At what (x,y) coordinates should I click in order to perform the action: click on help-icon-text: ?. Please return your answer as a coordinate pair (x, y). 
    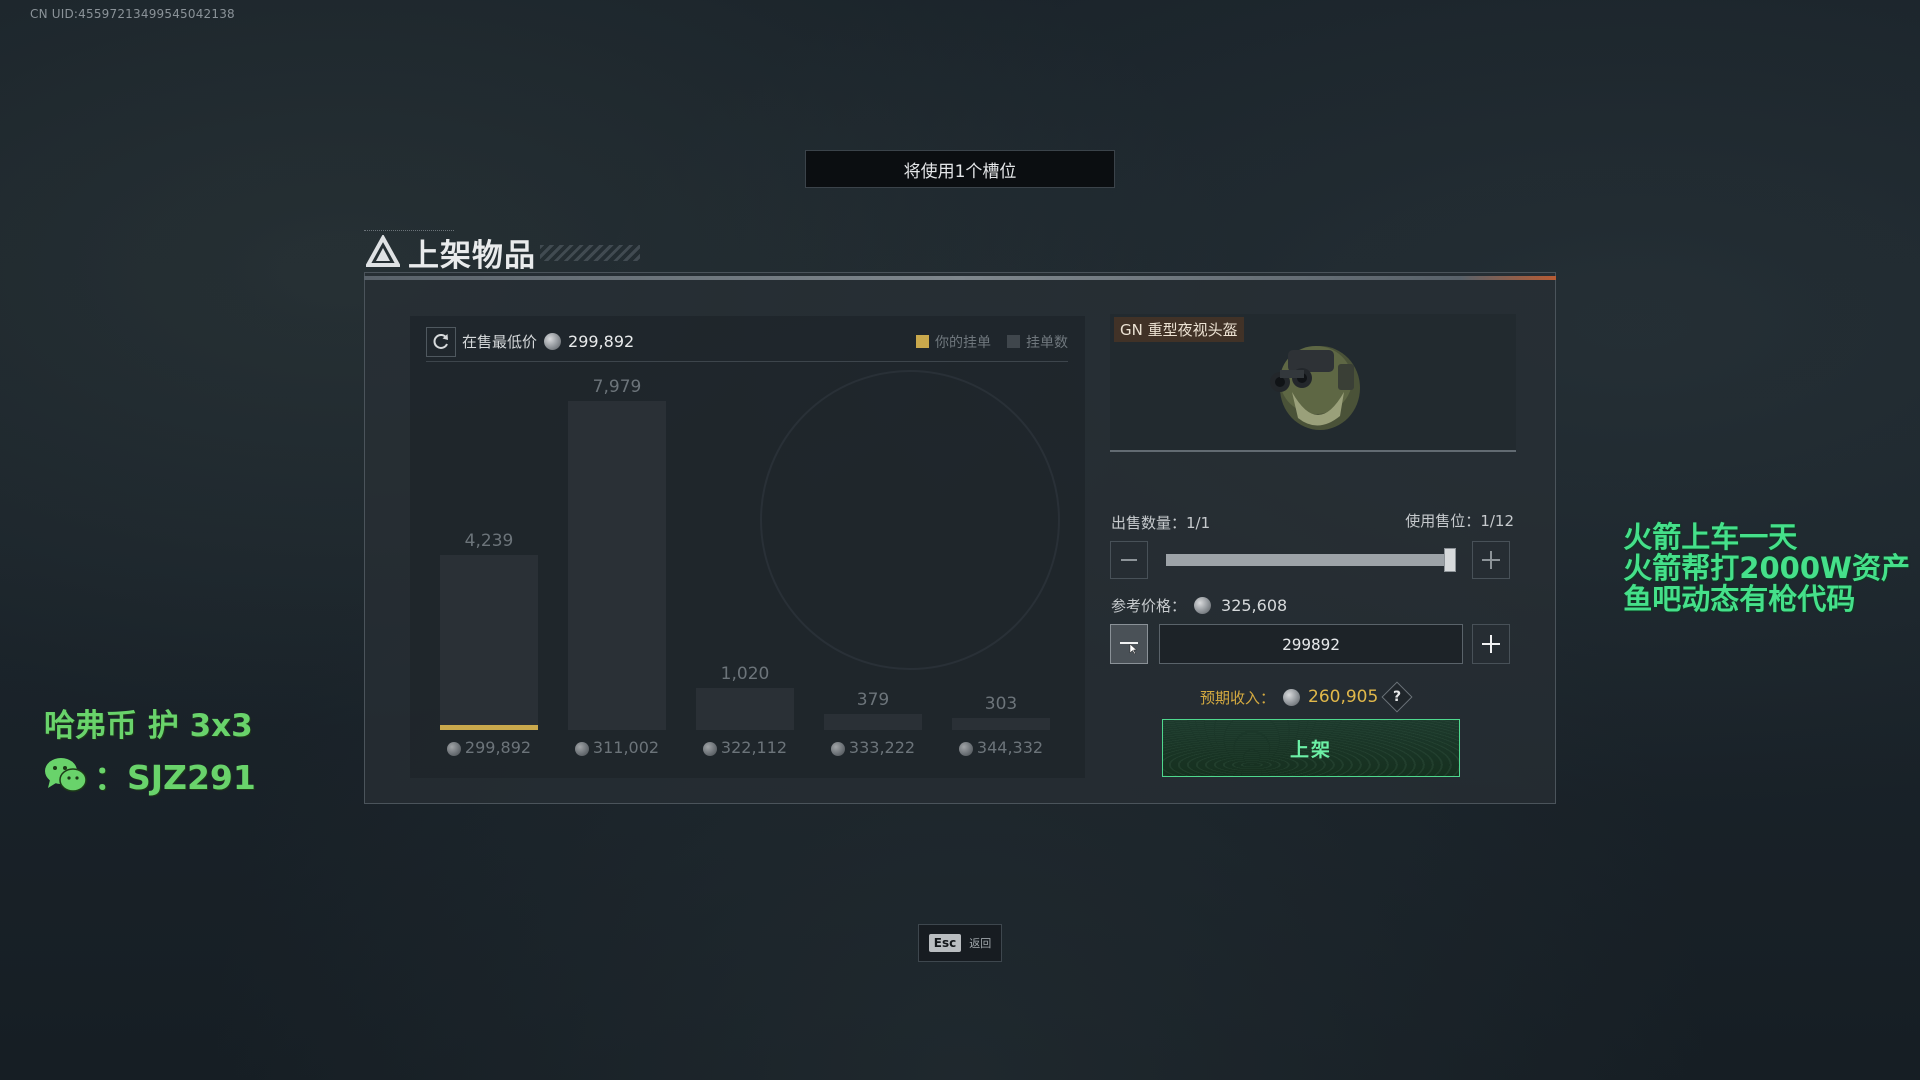
    Looking at the image, I should click on (1397, 697).